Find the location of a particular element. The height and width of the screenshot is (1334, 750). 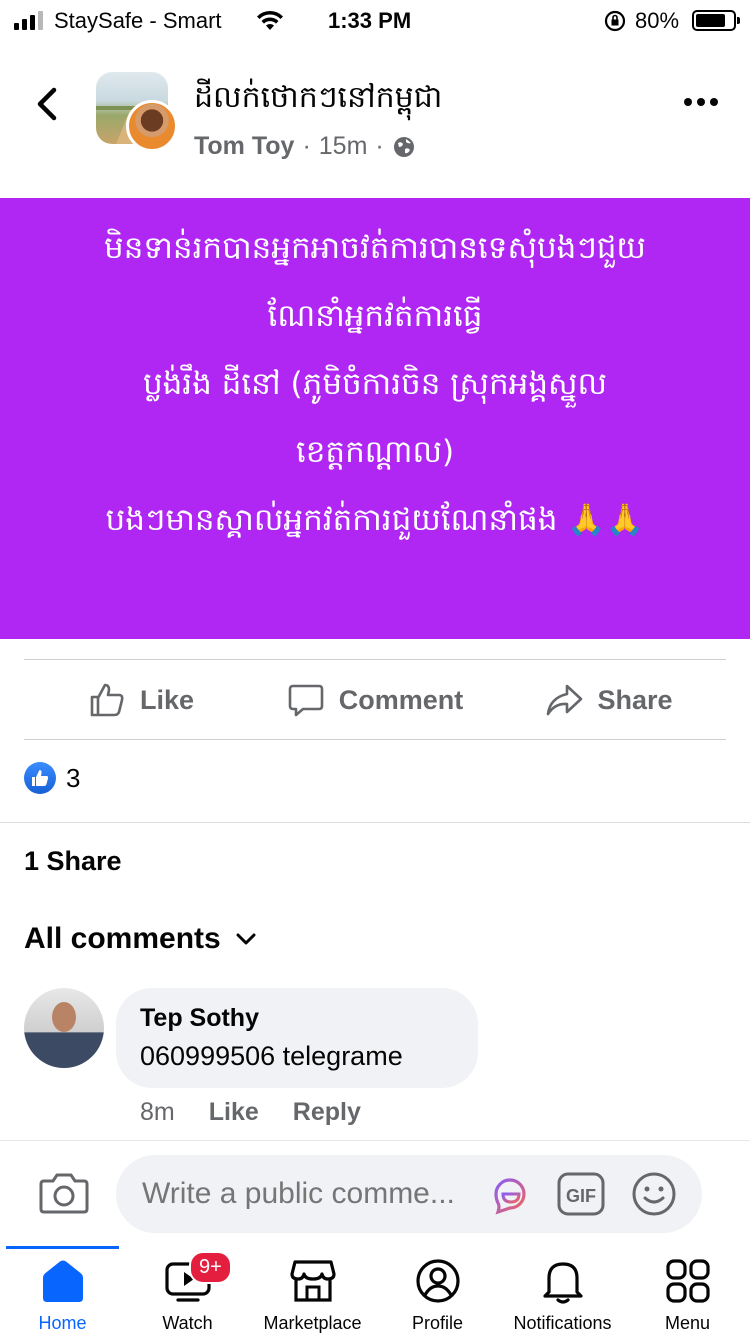

bell-icon is located at coordinates (562, 1283).